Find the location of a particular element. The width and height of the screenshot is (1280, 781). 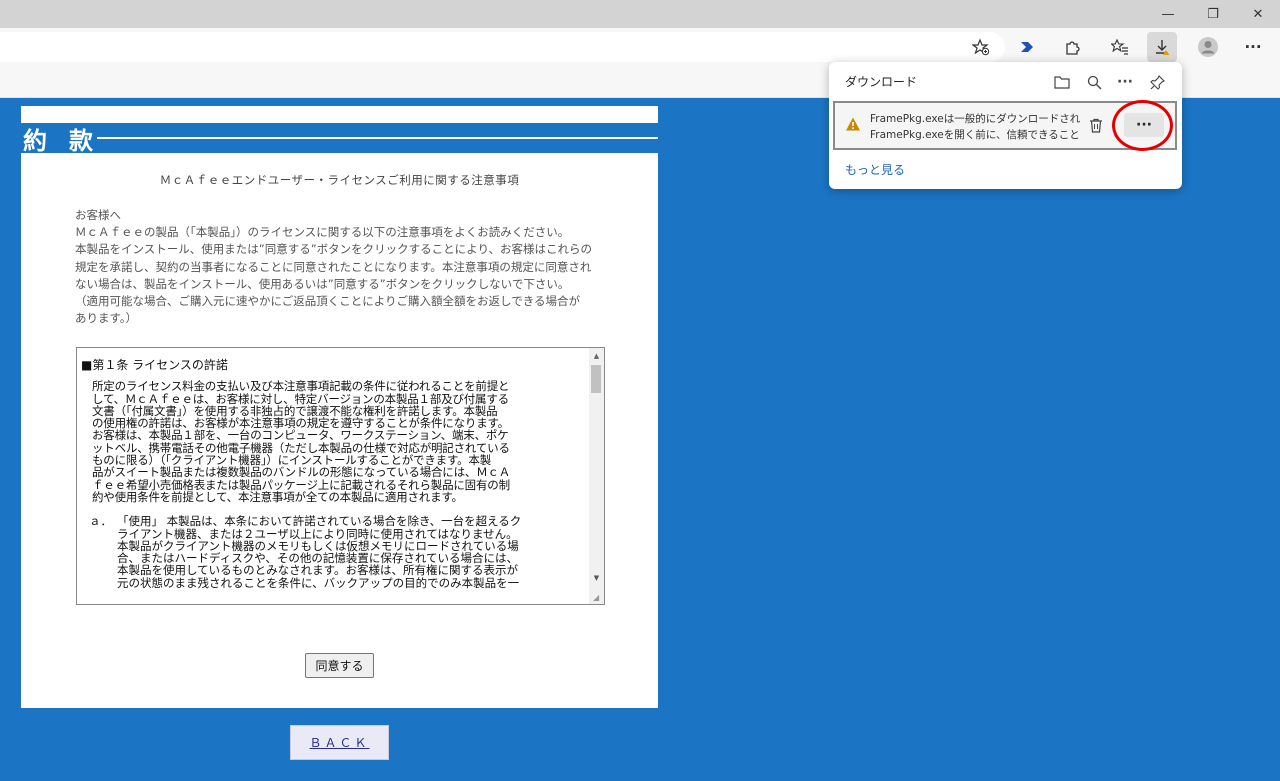

license-line: 所定のライセンス料金の支払い及び本注意事項記載の条件に従われることを前提と is located at coordinates (301, 386).